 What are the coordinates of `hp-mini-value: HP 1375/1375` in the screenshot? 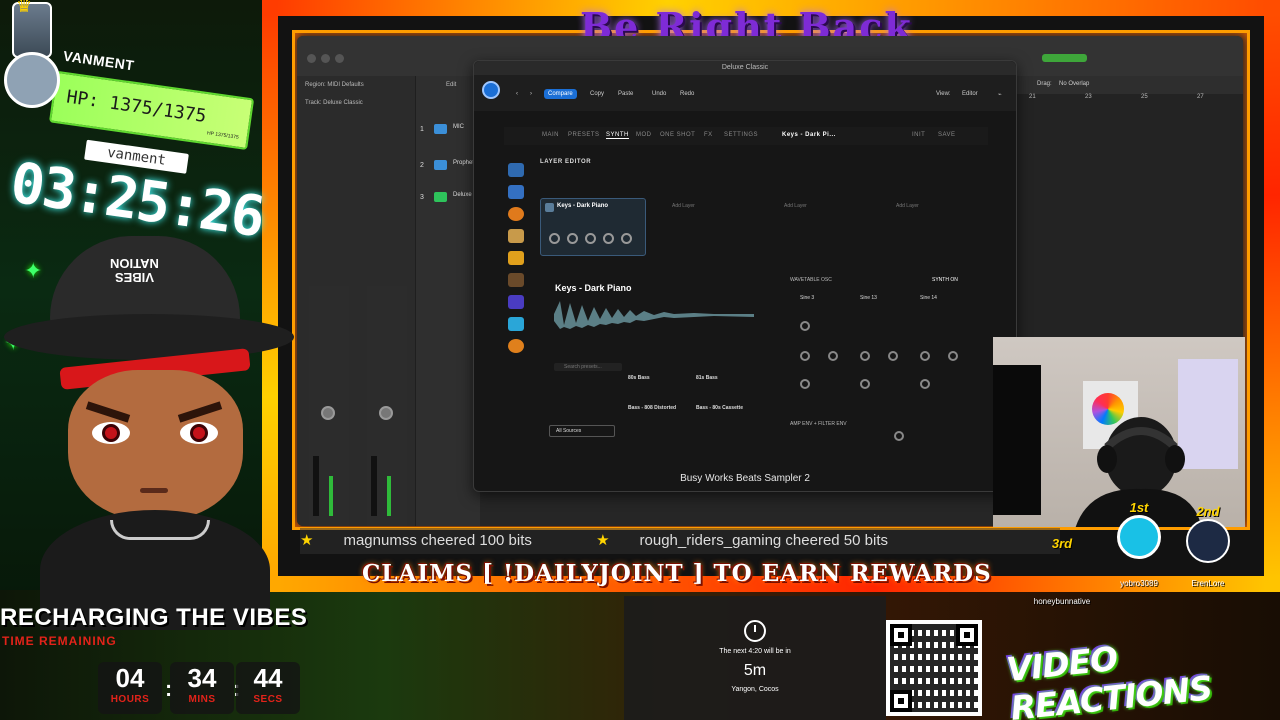 It's located at (223, 135).